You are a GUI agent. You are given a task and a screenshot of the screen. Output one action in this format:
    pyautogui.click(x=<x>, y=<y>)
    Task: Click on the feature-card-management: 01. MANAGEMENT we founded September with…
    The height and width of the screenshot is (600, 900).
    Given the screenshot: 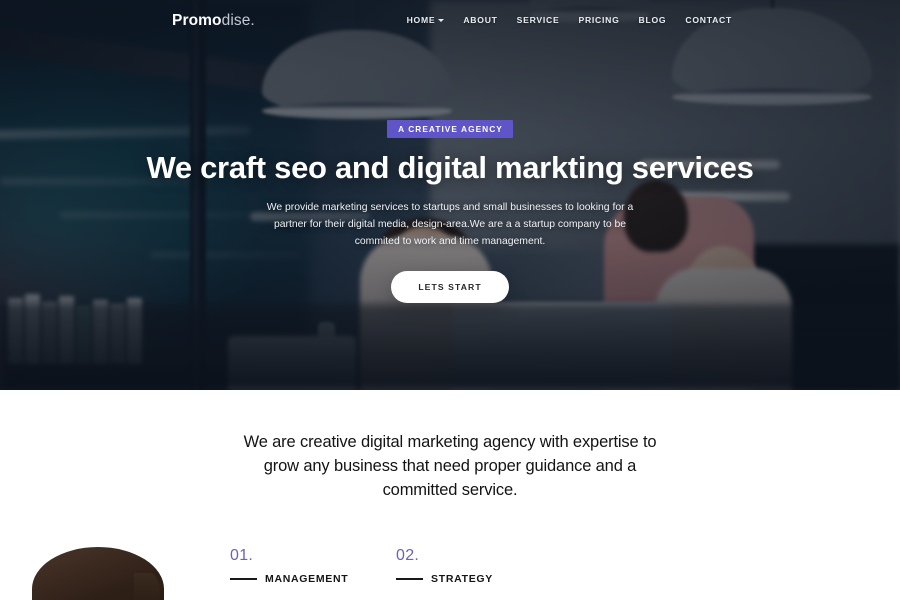 What is the action you would take?
    pyautogui.click(x=313, y=573)
    